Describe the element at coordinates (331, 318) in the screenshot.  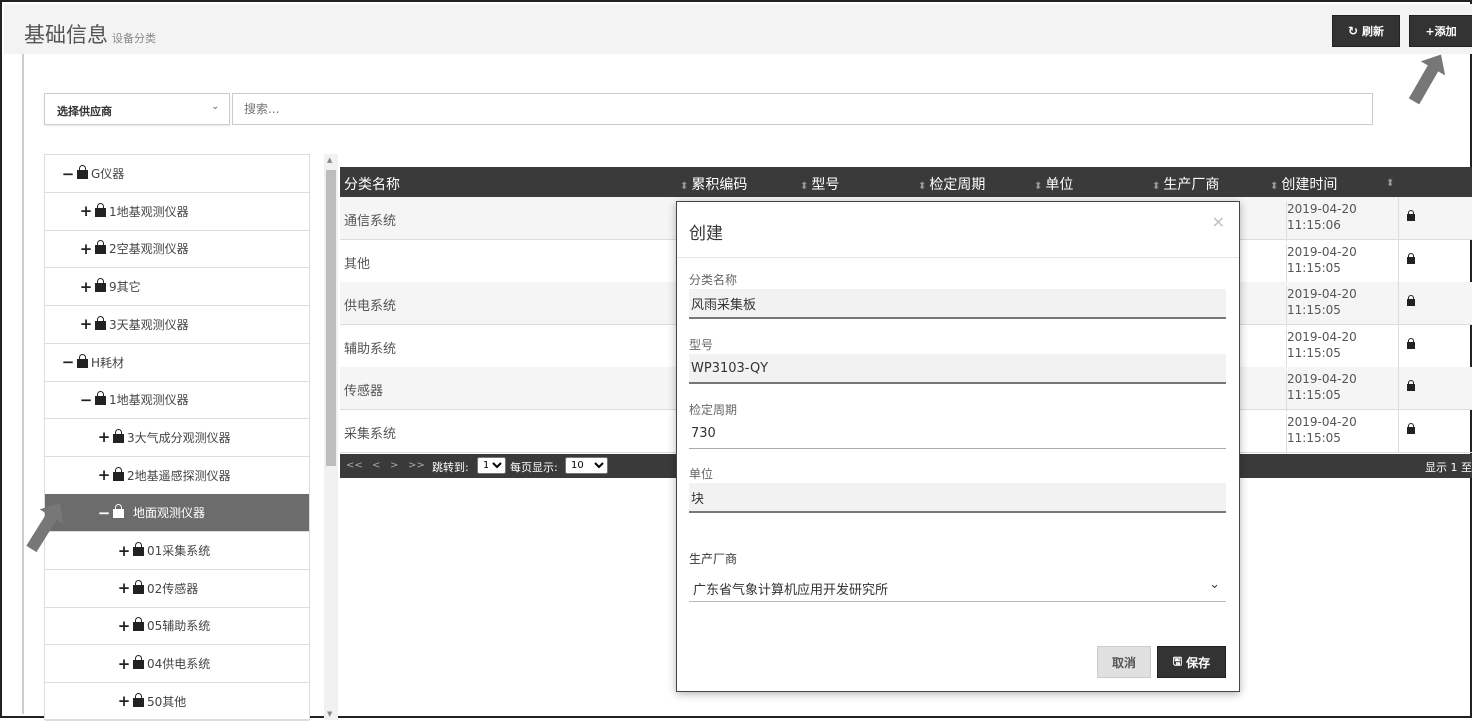
I see `scrollbar-thumb` at that location.